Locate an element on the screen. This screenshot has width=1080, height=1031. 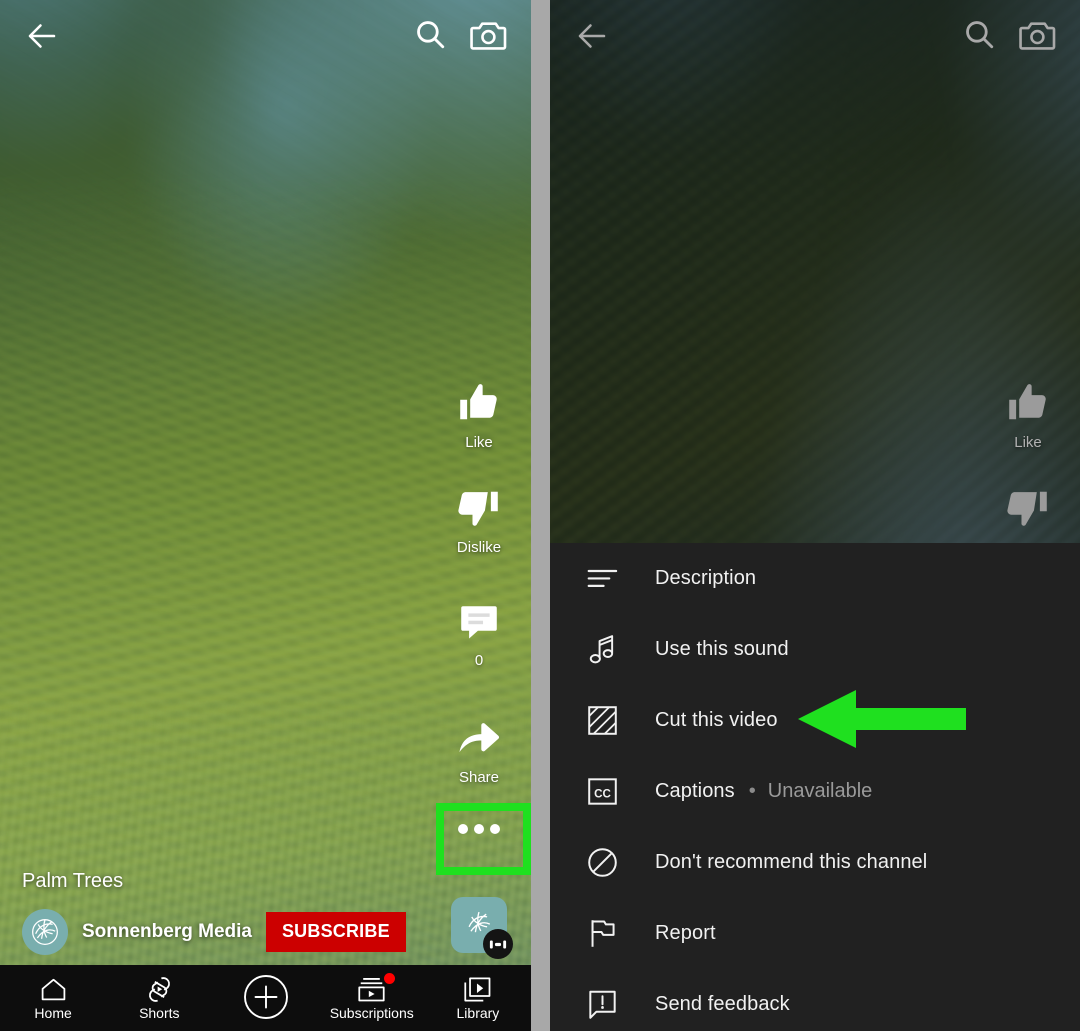
original-sound-icon is located at coordinates (498, 944).